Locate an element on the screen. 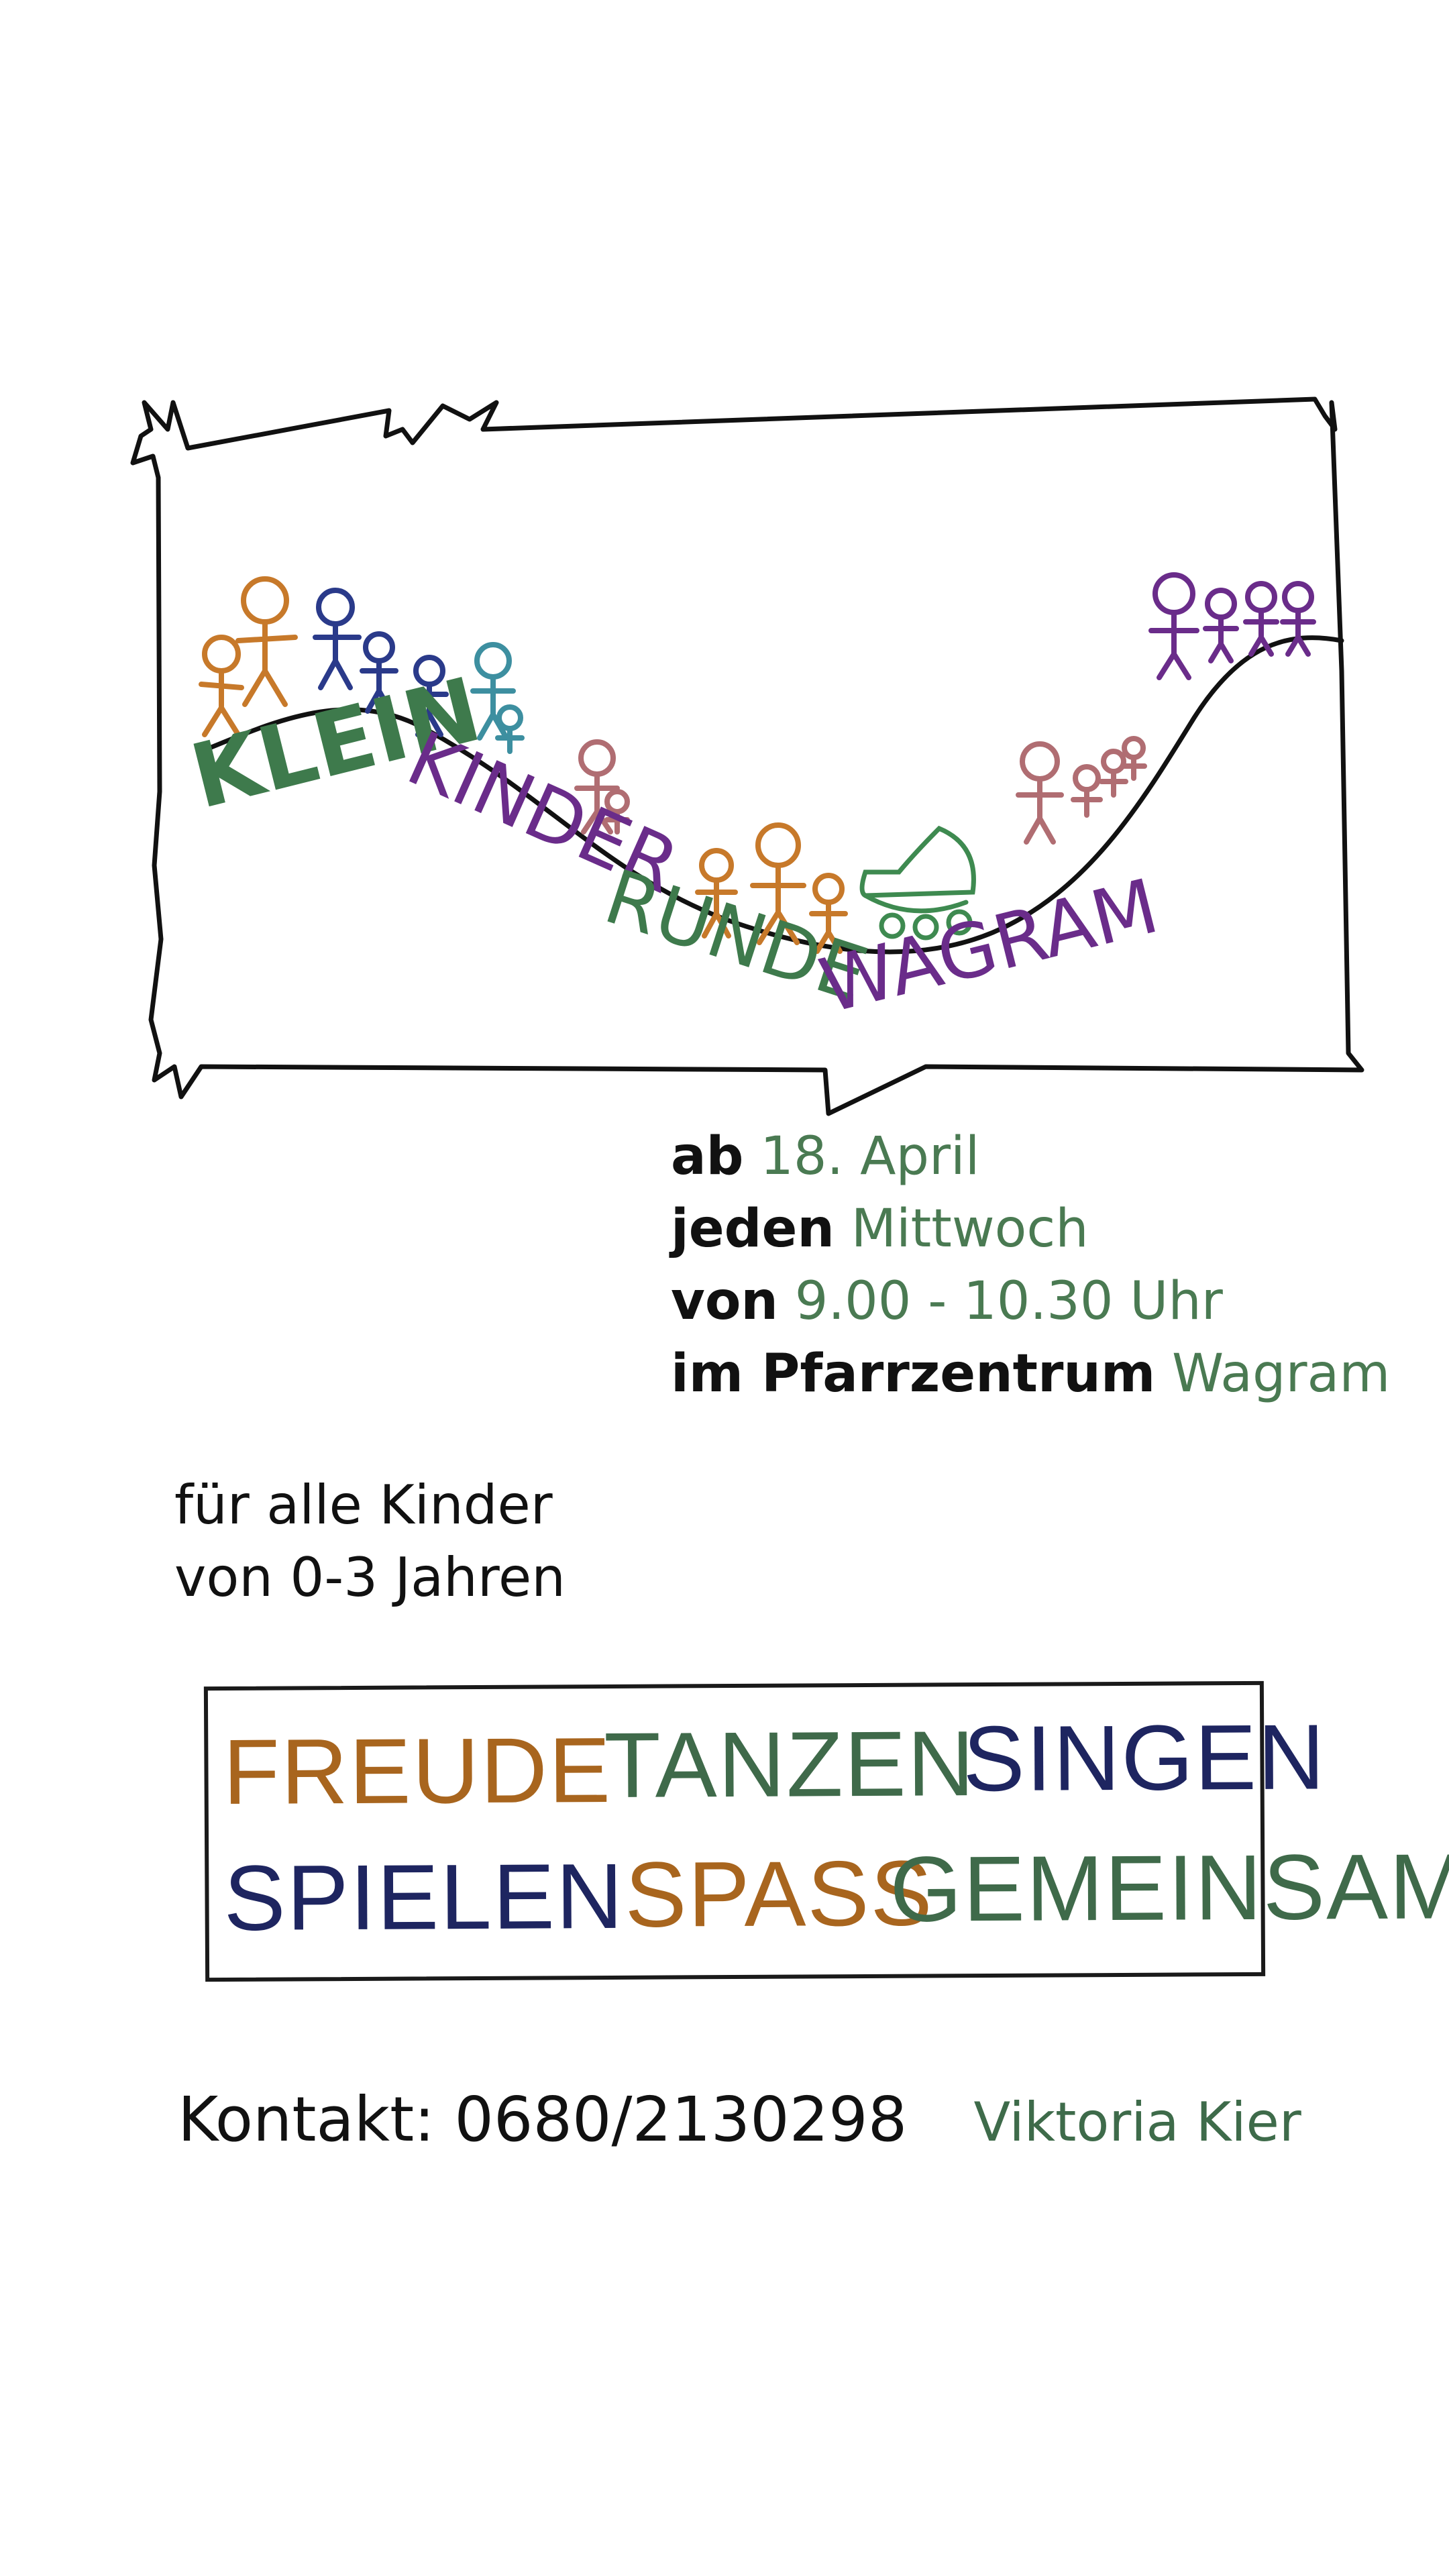  title-wagram: WAGRAM is located at coordinates (989, 946).